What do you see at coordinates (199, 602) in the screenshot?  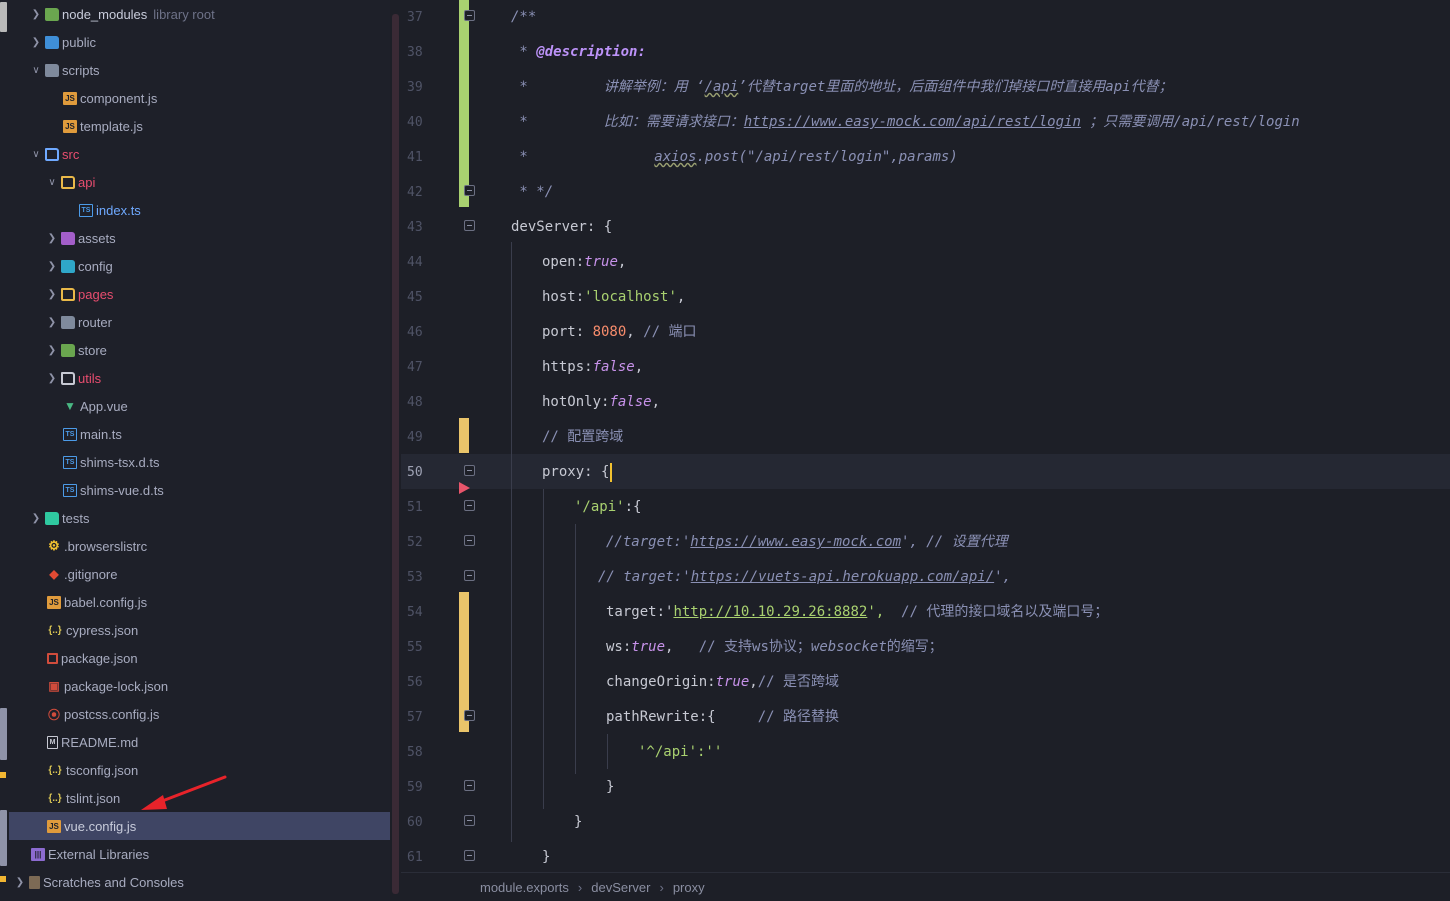 I see `tree-item-babel-config: JS babel.config.js` at bounding box center [199, 602].